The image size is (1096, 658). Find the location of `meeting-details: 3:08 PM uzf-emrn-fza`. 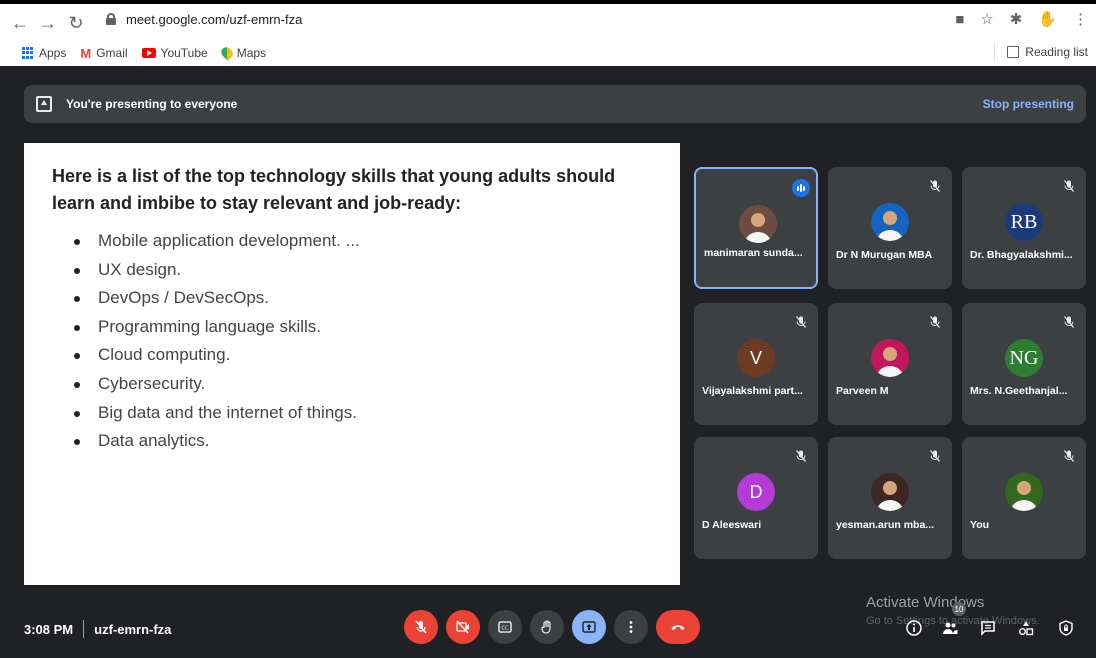

meeting-details: 3:08 PM uzf-emrn-fza is located at coordinates (97, 629).